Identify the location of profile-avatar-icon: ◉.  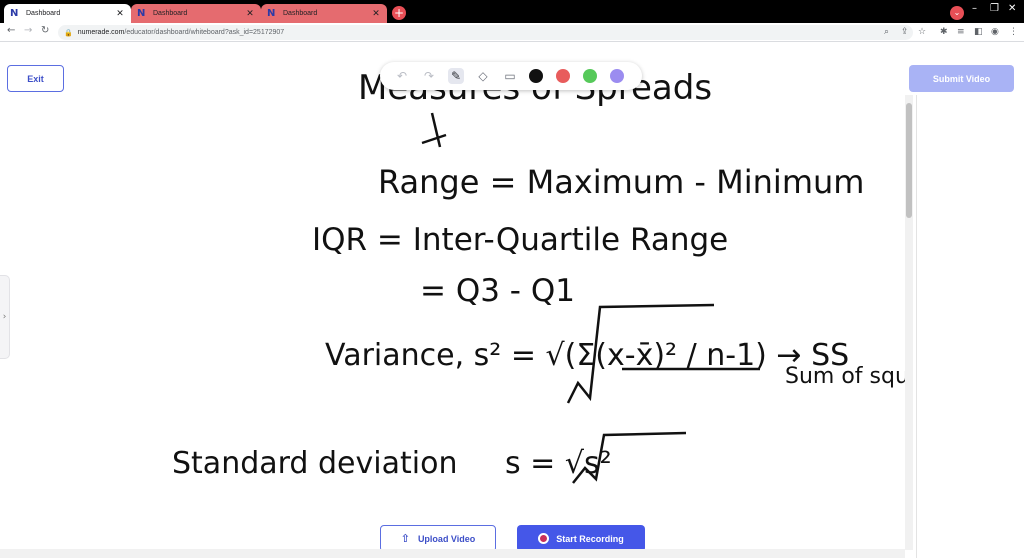
(995, 32).